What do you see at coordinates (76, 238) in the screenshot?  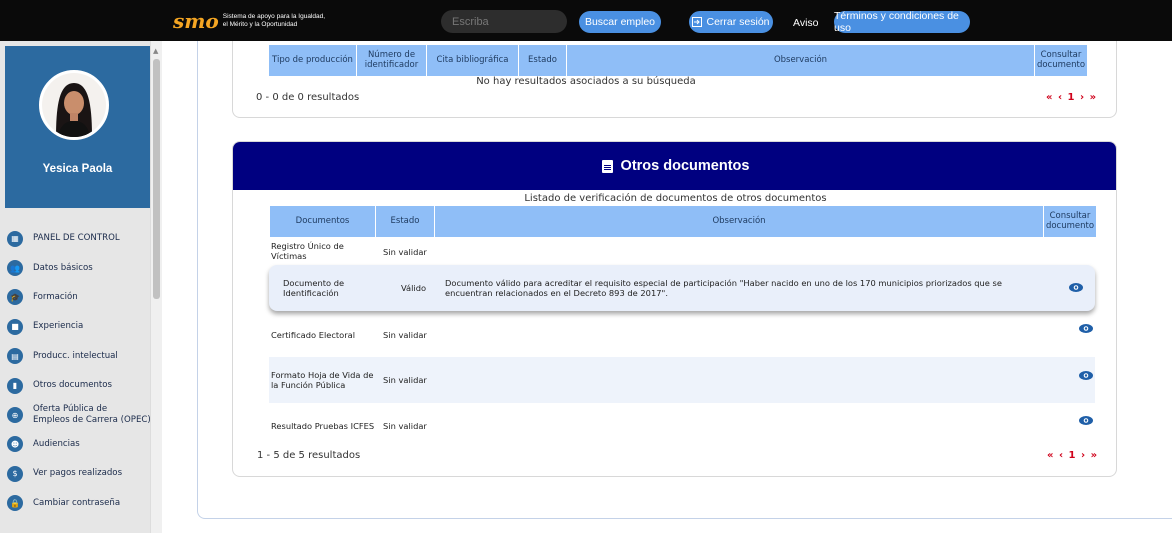 I see `sidebar-item-label: PANEL DE CONTROL` at bounding box center [76, 238].